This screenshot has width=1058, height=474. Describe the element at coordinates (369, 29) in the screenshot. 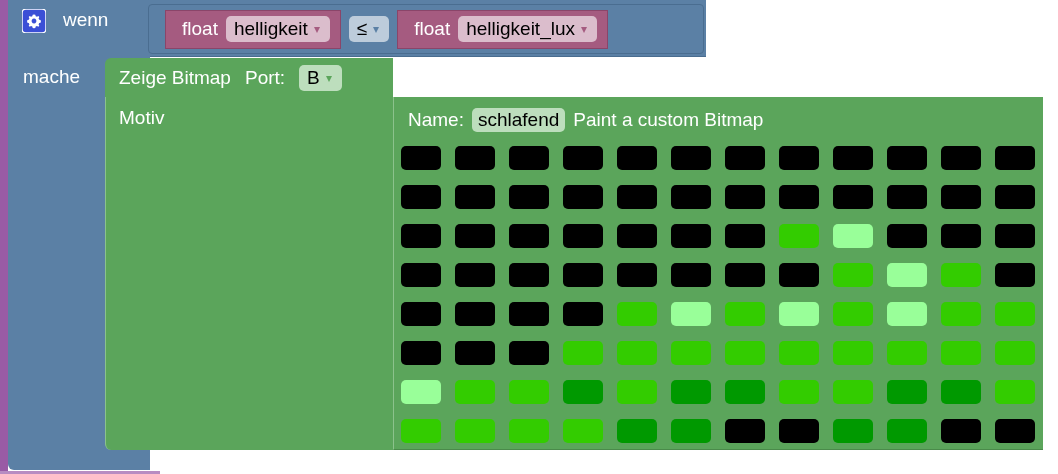

I see `operator-dropdown: ≤ ▾` at that location.